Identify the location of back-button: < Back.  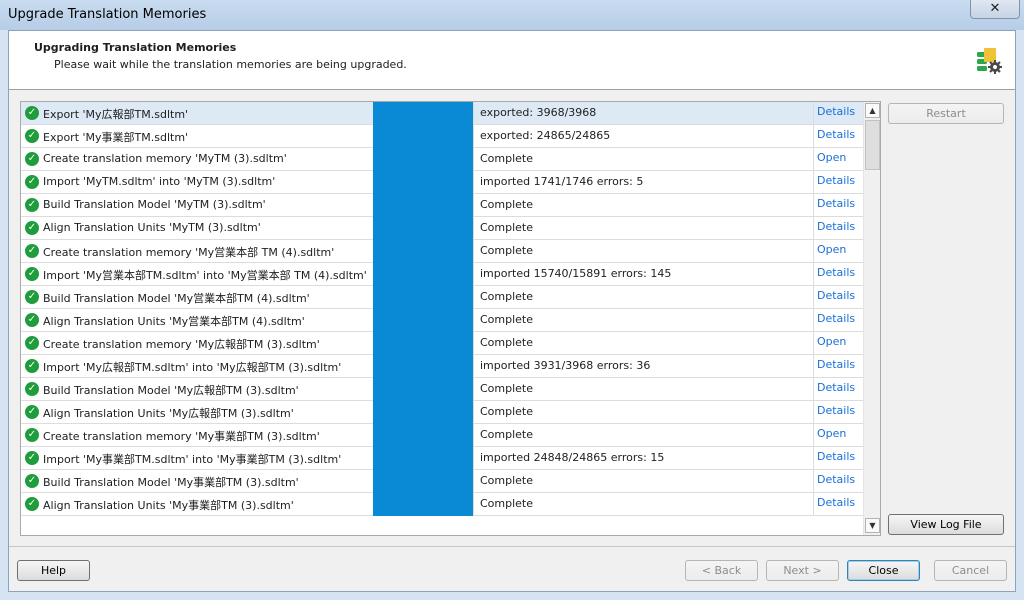
(721, 570).